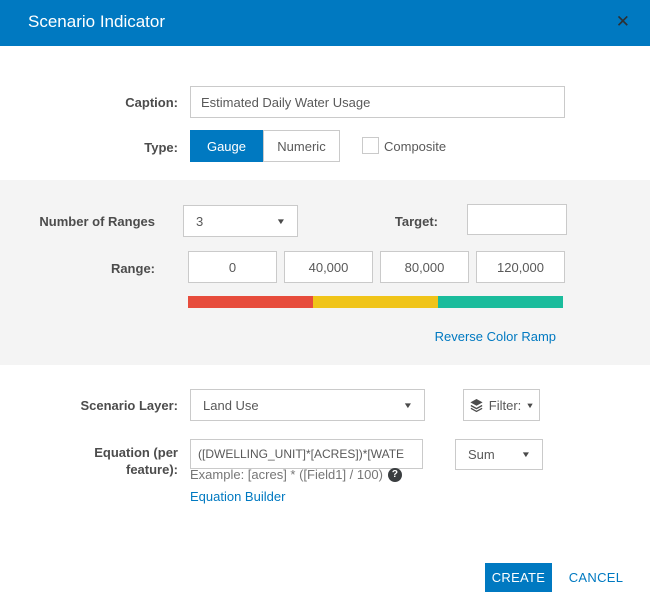 This screenshot has height=612, width=650. I want to click on caption-input, so click(377, 102).